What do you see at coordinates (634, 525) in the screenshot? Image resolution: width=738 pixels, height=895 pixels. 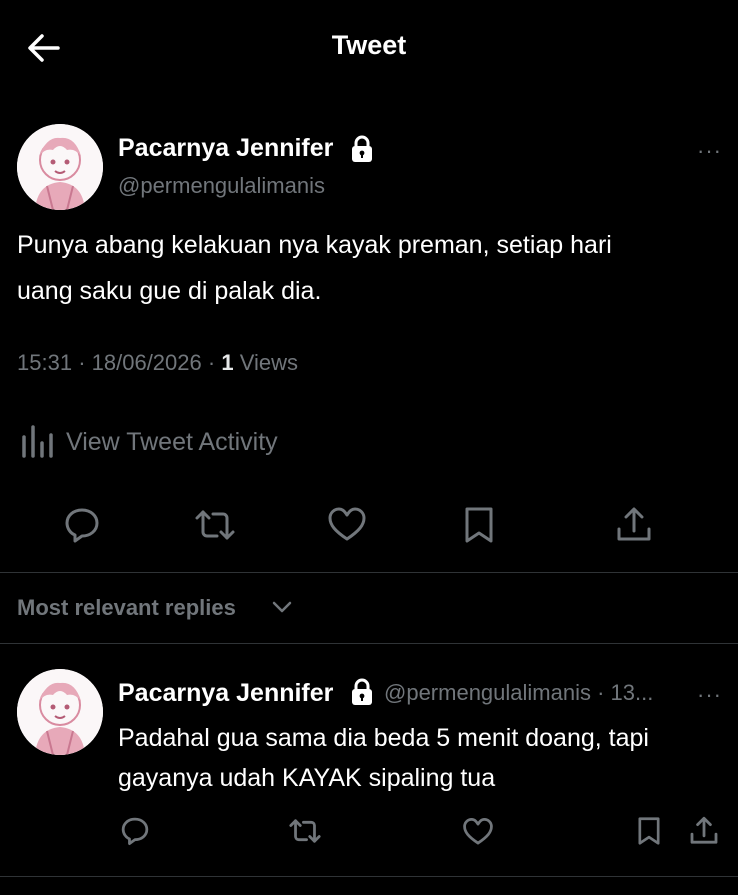 I see `share-icon` at bounding box center [634, 525].